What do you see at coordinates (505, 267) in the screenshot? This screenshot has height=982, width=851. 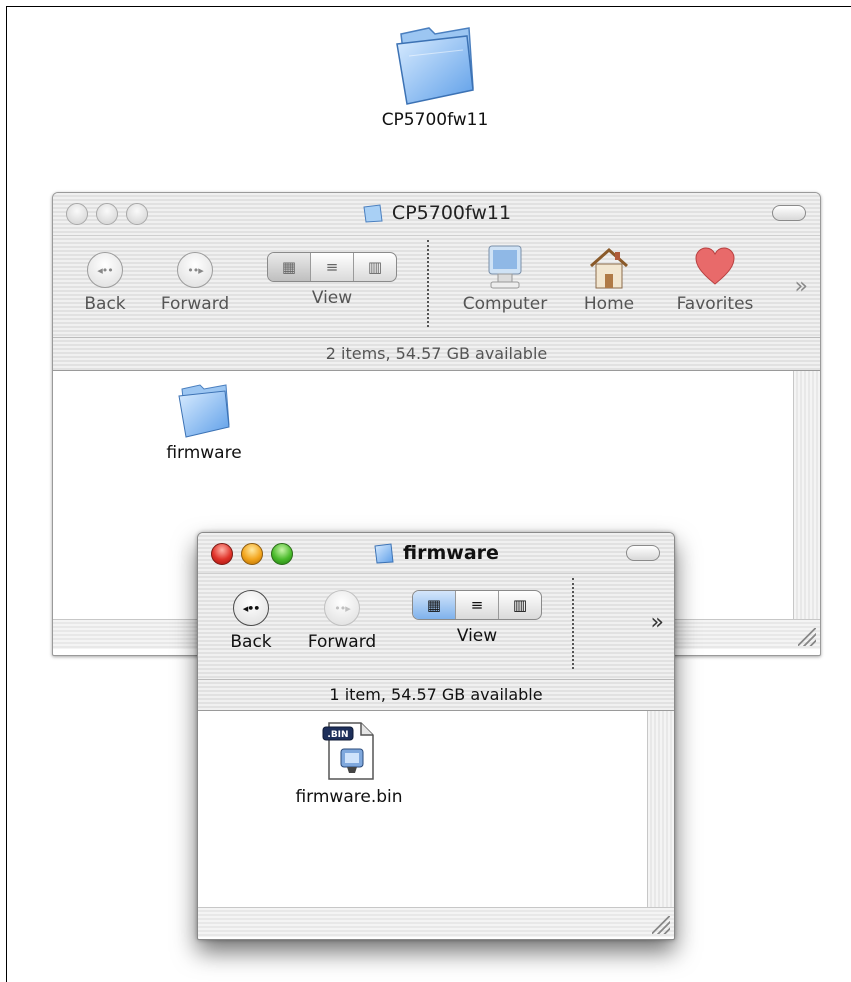 I see `computer-icon` at bounding box center [505, 267].